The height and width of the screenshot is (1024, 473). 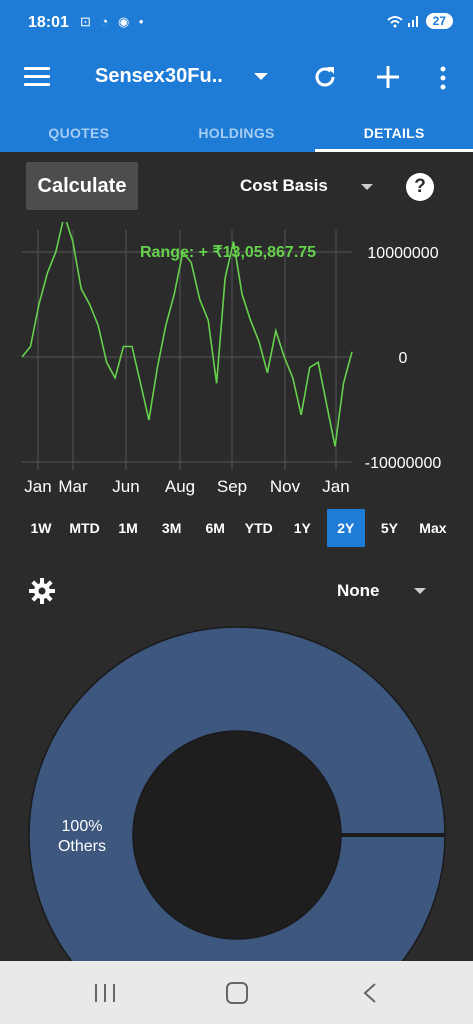 What do you see at coordinates (82, 186) in the screenshot?
I see `calculate-button: Calculate` at bounding box center [82, 186].